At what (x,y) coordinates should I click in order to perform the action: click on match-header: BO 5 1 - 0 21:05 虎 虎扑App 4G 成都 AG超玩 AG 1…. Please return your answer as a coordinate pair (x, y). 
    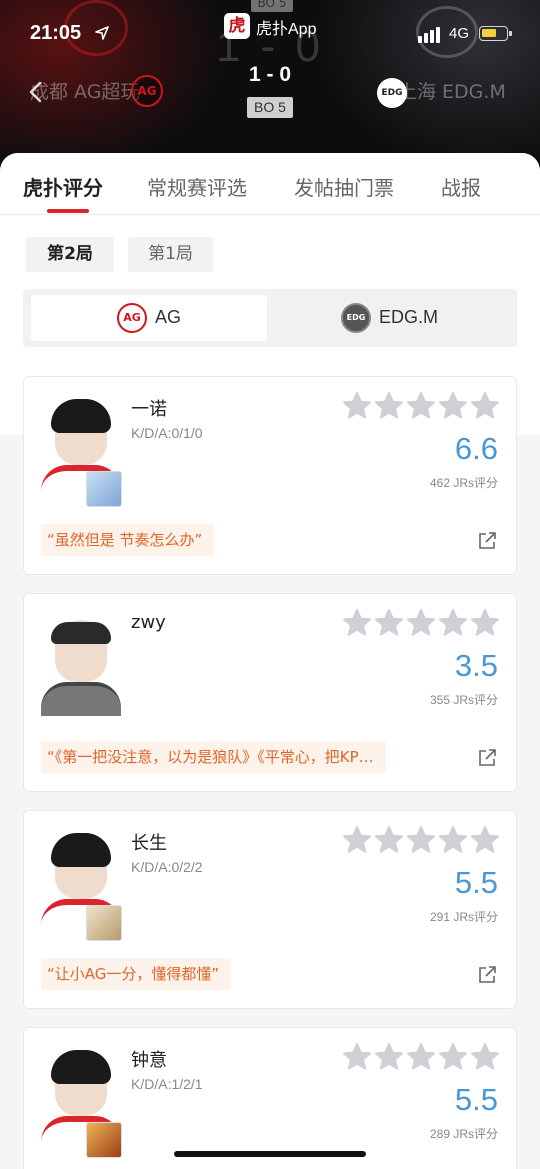
    Looking at the image, I should click on (270, 87).